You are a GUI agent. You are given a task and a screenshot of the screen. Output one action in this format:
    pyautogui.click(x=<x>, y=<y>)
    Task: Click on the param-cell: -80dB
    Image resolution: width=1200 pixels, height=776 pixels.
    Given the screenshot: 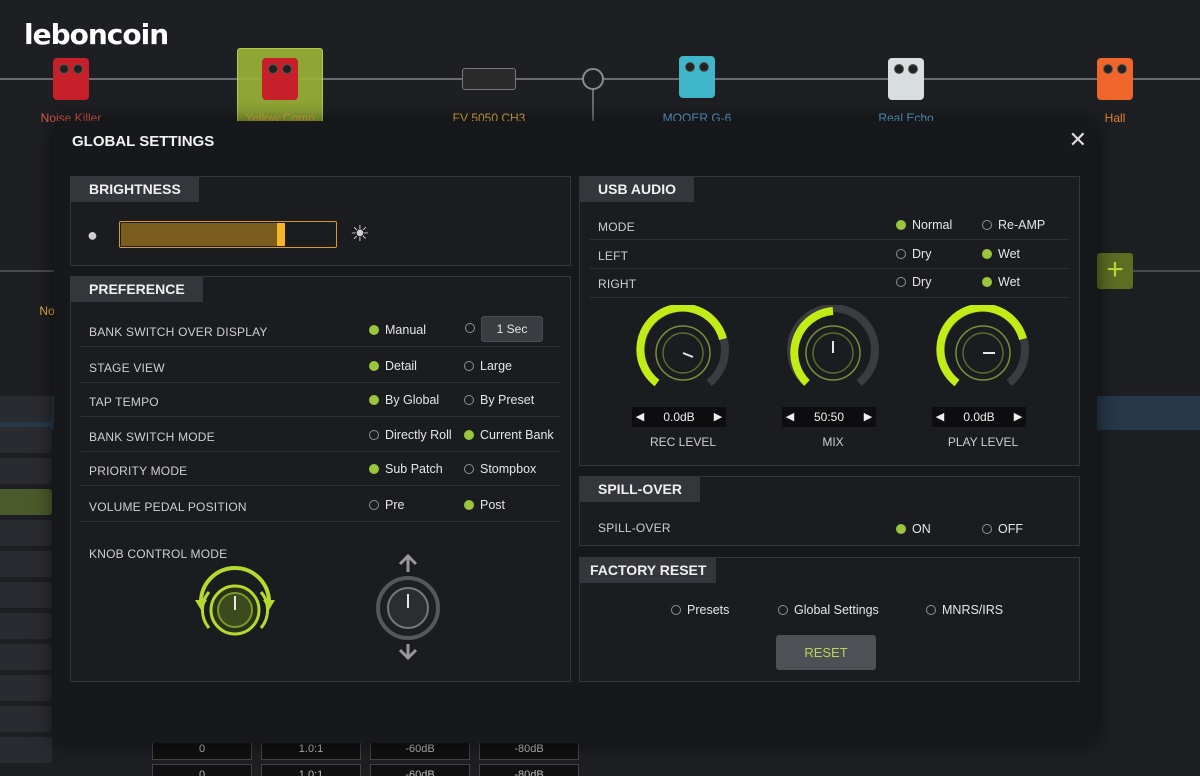 What is the action you would take?
    pyautogui.click(x=529, y=770)
    